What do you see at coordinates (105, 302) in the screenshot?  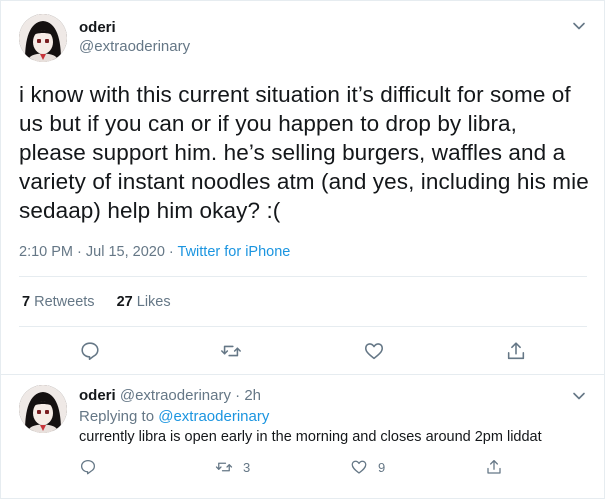 I see `tweet-stats: 7 Retweets 27 Likes` at bounding box center [105, 302].